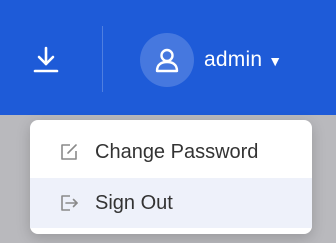 Image resolution: width=336 pixels, height=243 pixels. I want to click on menu-item-label: Sign Out, so click(134, 202).